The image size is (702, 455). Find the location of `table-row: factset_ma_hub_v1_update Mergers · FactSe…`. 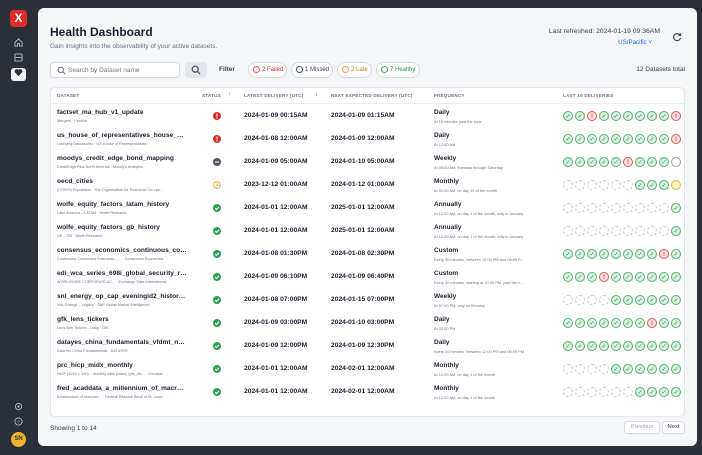

table-row: factset_ma_hub_v1_update Mergers · FactSe… is located at coordinates (367, 116).